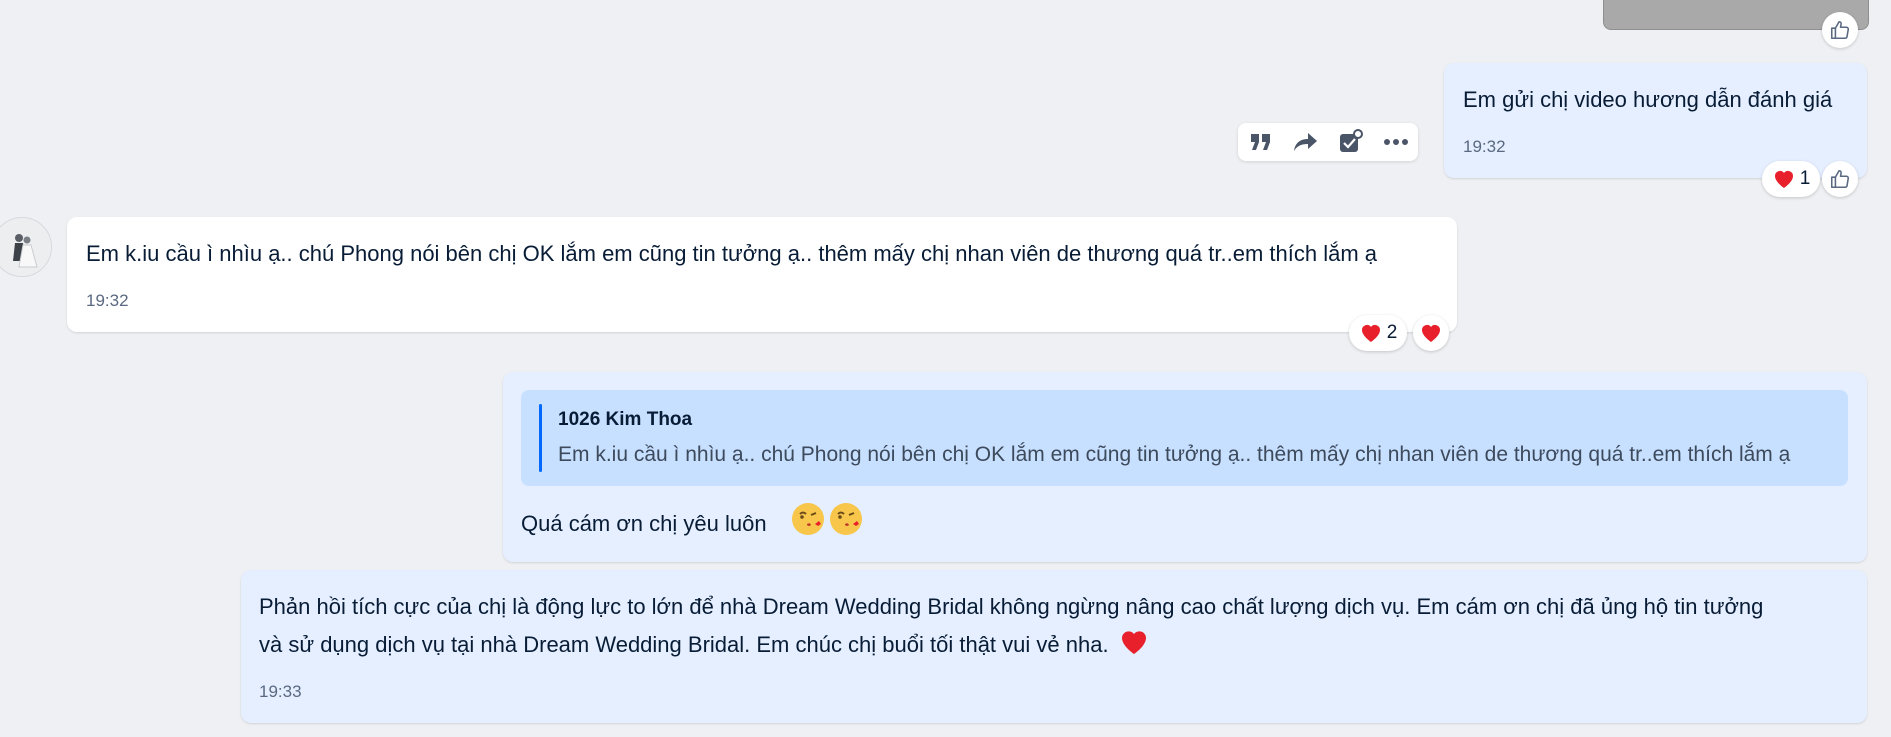  I want to click on forward-icon, so click(1305, 142).